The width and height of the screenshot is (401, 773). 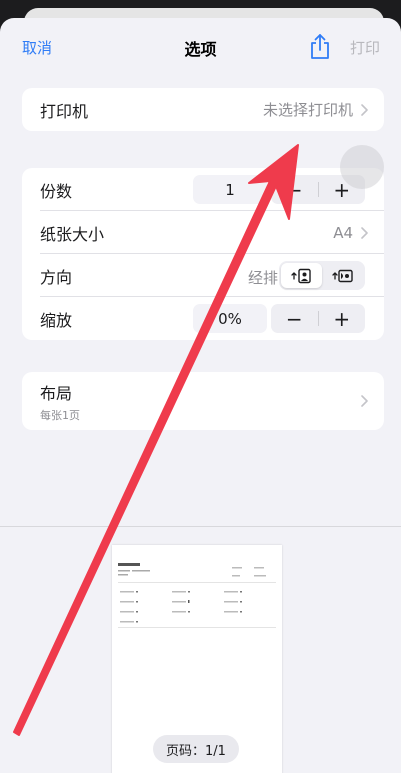 I want to click on orientation-segmented-control, so click(x=322, y=275).